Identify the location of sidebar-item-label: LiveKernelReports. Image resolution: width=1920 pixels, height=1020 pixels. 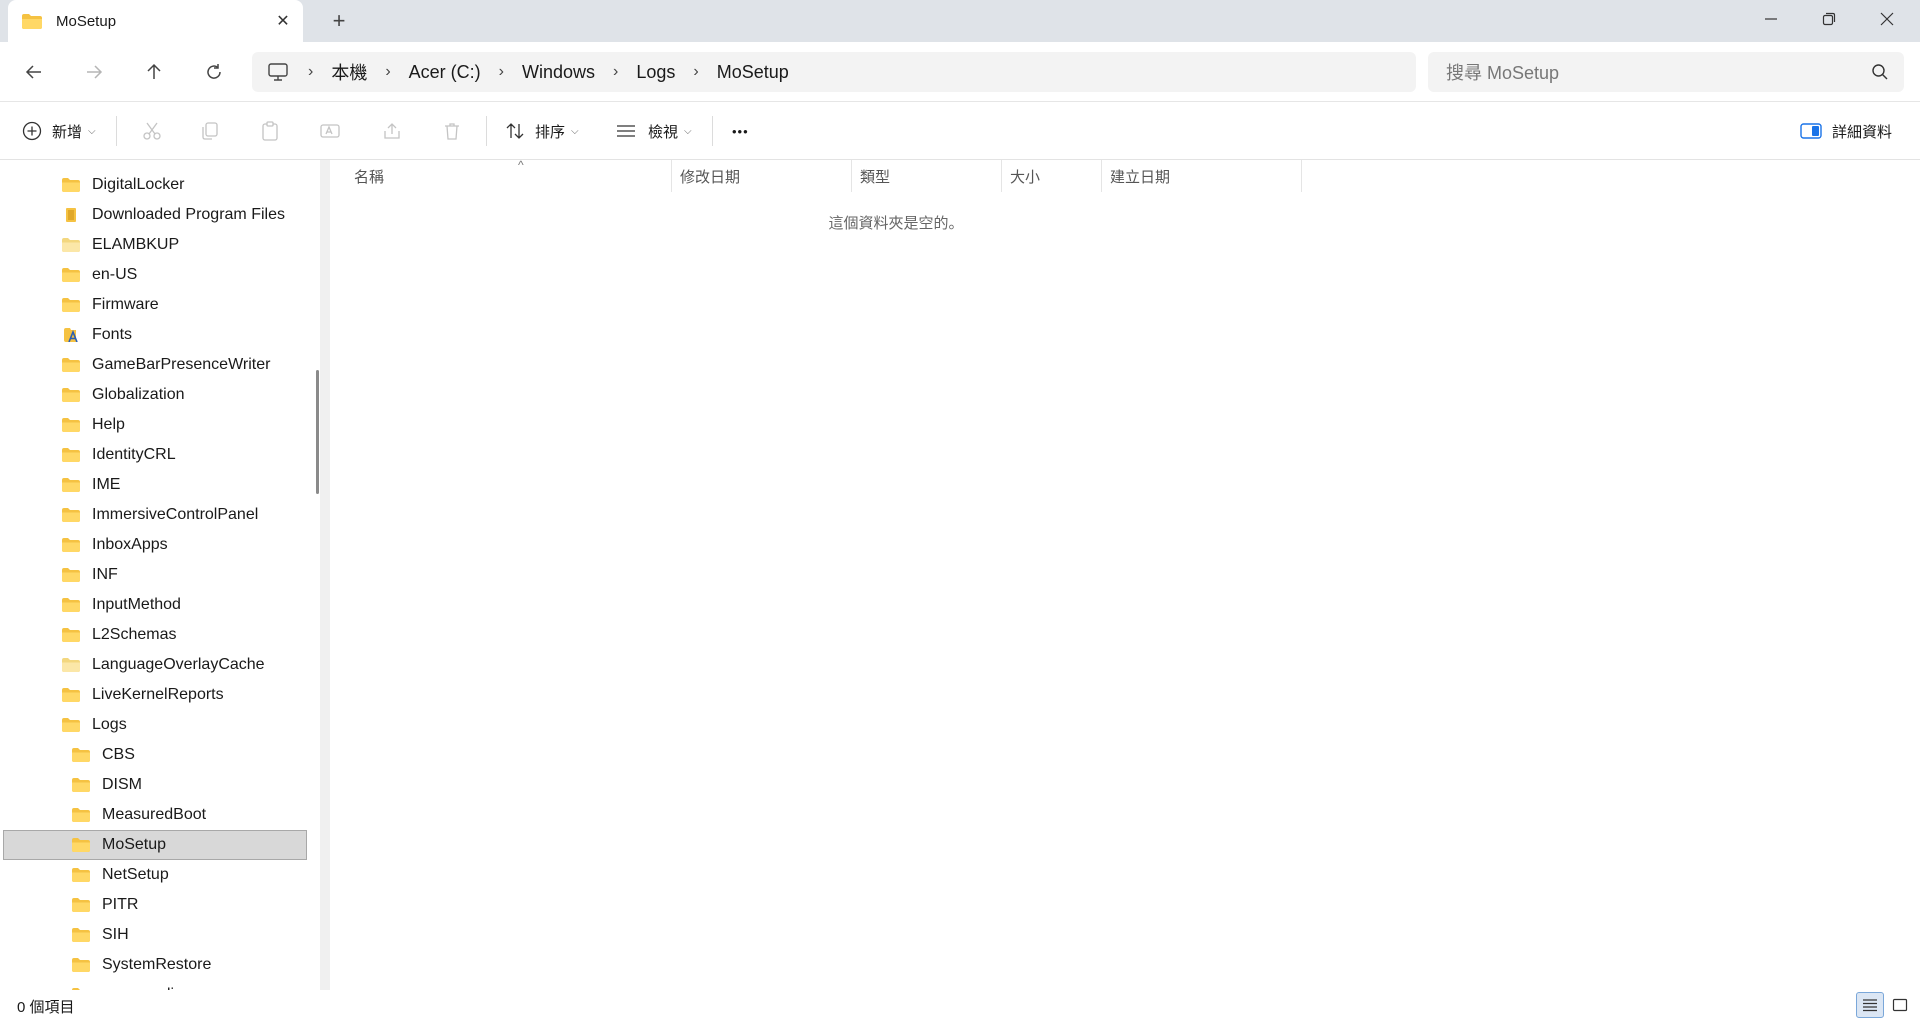
(158, 694).